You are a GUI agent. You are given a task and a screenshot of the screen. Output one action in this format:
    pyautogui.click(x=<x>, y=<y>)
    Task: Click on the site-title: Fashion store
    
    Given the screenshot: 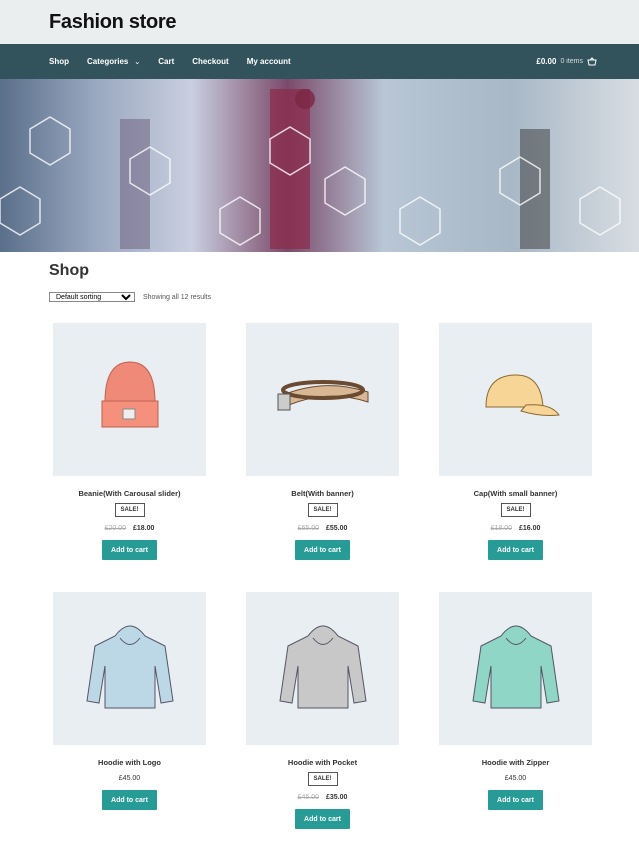 What is the action you would take?
    pyautogui.click(x=113, y=22)
    